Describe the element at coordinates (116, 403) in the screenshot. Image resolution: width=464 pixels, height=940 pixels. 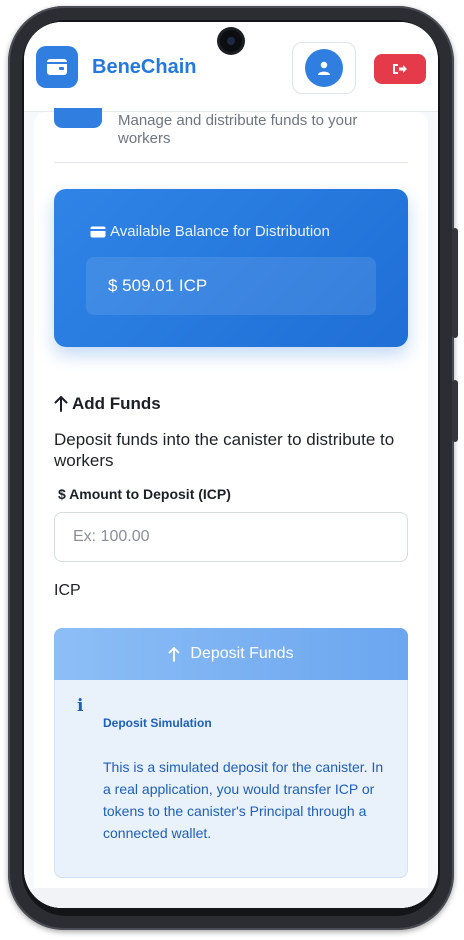
I see `add-funds-title-text: Add Funds` at that location.